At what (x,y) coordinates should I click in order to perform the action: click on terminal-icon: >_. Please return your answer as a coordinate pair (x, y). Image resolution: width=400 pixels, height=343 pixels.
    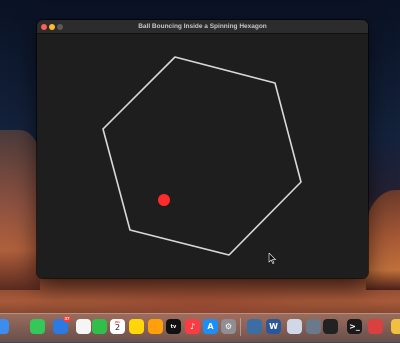
    Looking at the image, I should click on (354, 326).